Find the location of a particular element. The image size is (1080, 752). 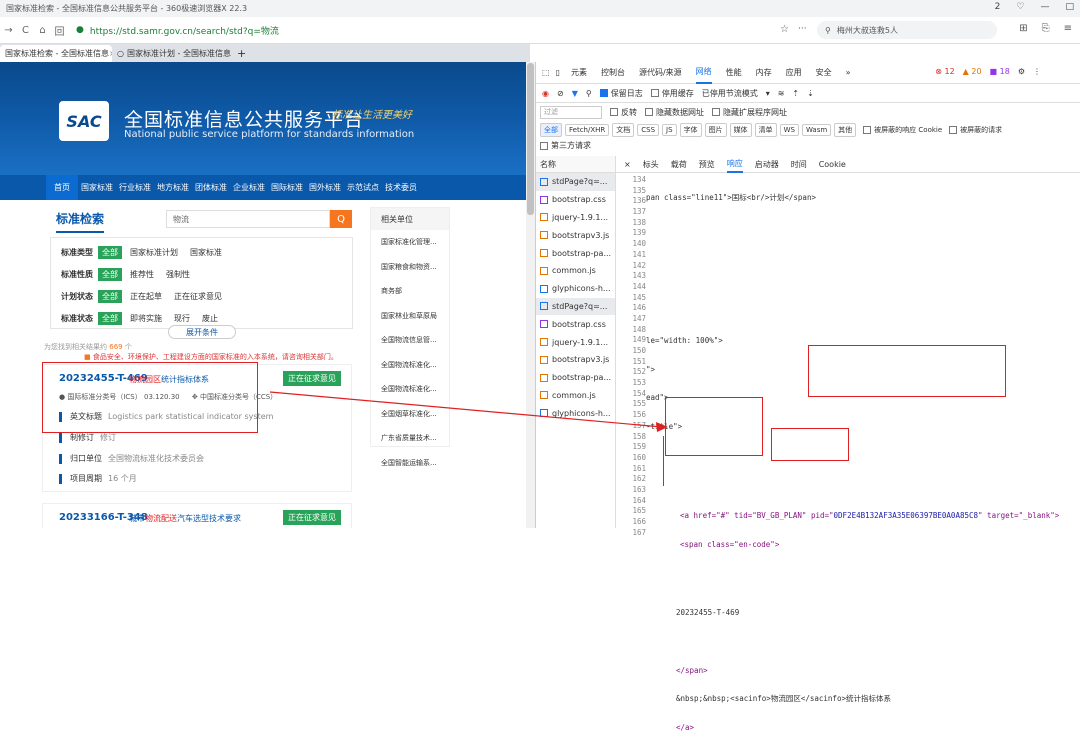

screenshot-icon: ⎘ is located at coordinates (1046, 28).